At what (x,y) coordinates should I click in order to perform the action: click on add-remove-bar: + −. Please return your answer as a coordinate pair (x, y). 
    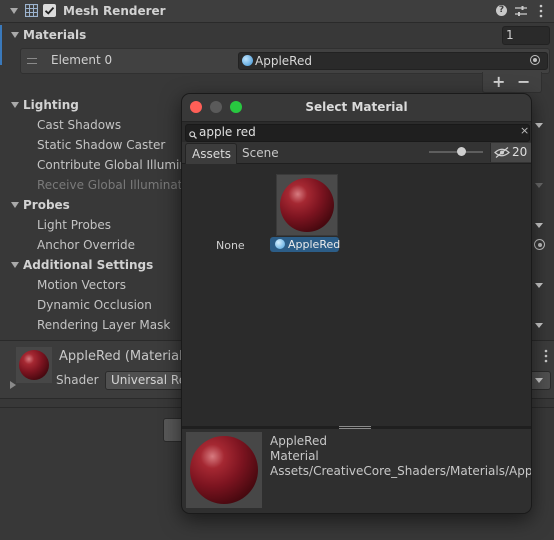
    Looking at the image, I should click on (512, 82).